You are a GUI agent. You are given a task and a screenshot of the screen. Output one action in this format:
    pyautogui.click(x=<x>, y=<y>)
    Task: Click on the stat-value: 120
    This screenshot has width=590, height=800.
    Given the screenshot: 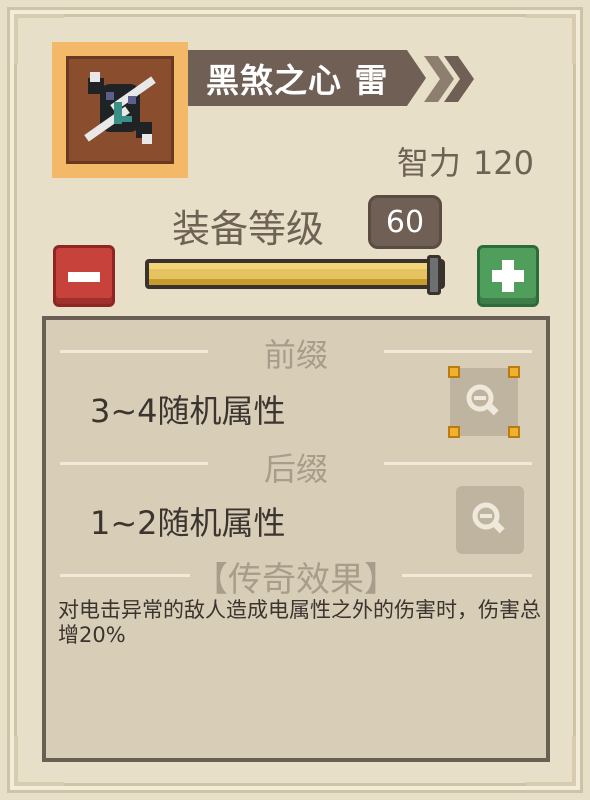 What is the action you would take?
    pyautogui.click(x=503, y=163)
    